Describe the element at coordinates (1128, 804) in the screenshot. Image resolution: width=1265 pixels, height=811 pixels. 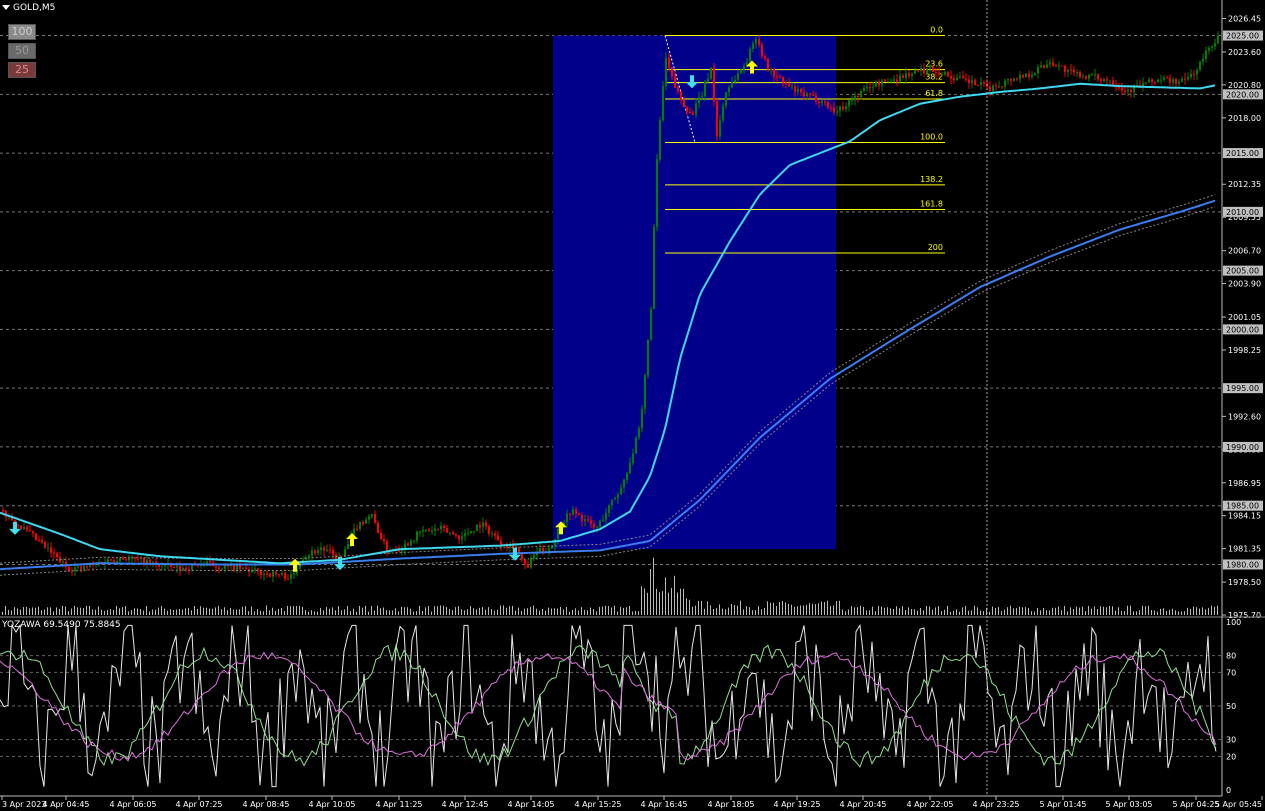
I see `time-label: 5 Apr 03:05` at that location.